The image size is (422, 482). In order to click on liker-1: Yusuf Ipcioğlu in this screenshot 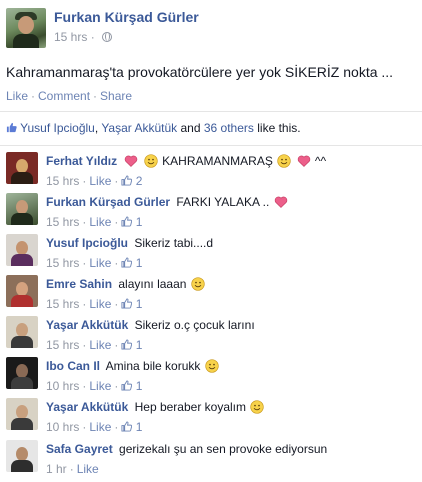, I will do `click(57, 128)`.